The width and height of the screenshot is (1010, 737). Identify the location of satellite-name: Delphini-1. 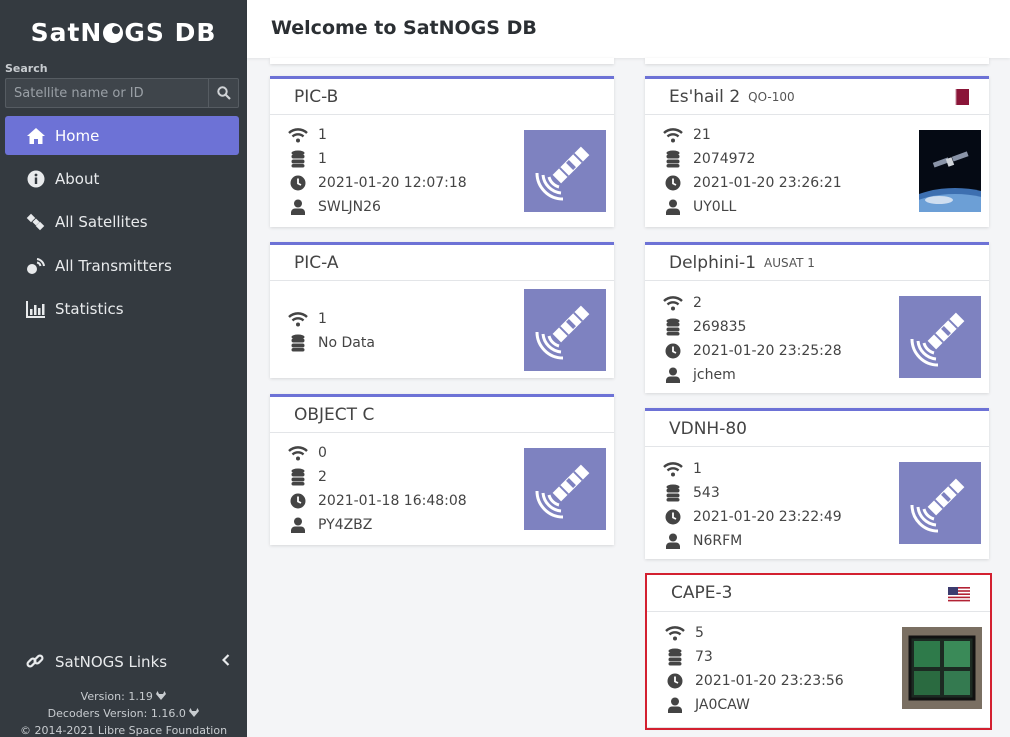
(712, 263).